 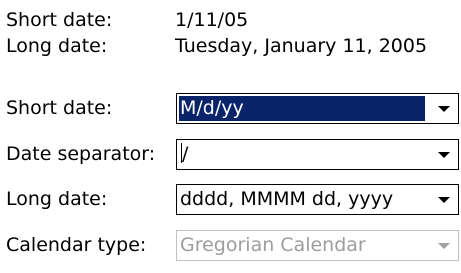 What do you see at coordinates (59, 20) in the screenshot?
I see `short-date-preview-label: Short date:` at bounding box center [59, 20].